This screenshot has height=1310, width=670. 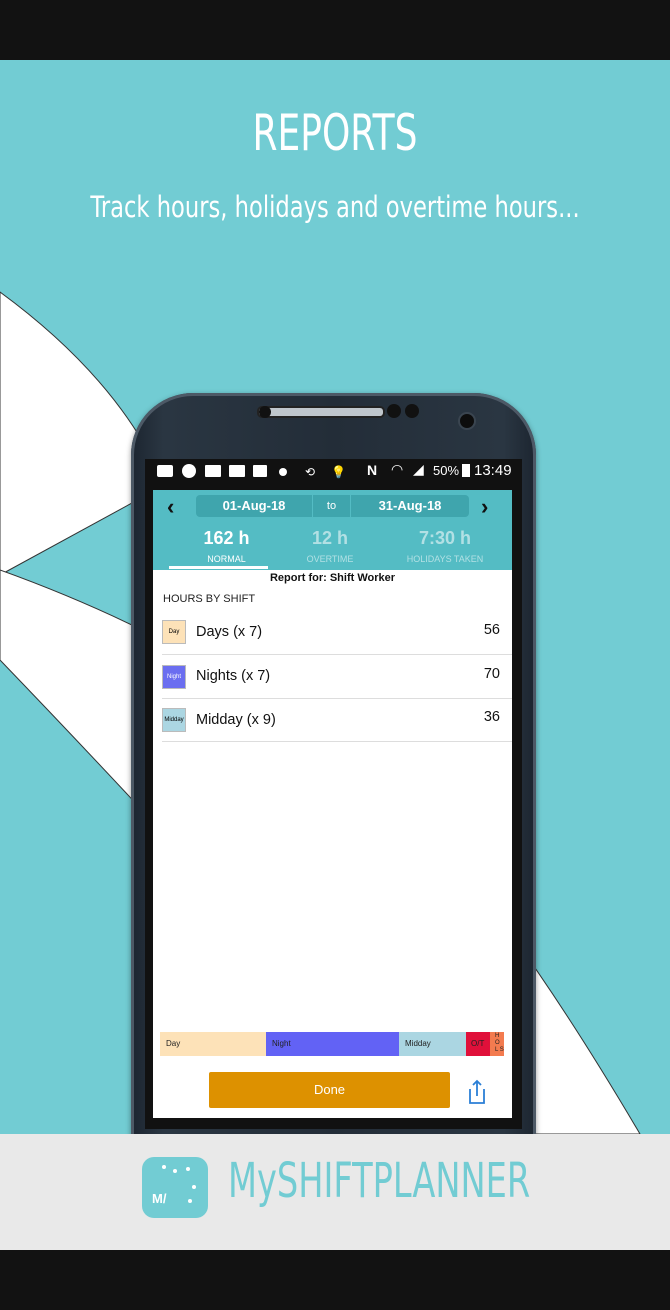 What do you see at coordinates (335, 133) in the screenshot?
I see `page-headline: REPORTS` at bounding box center [335, 133].